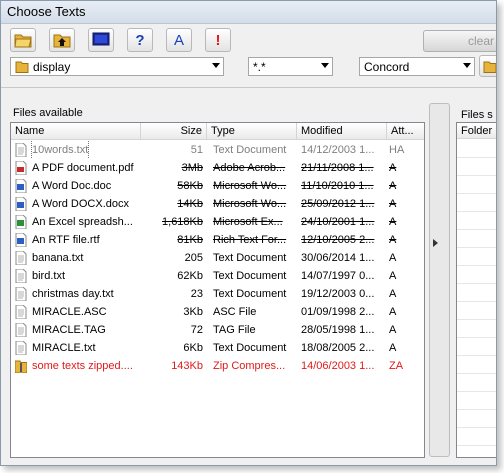 The image size is (504, 473). I want to click on toolbar: ? A ! clear, so click(248, 40).